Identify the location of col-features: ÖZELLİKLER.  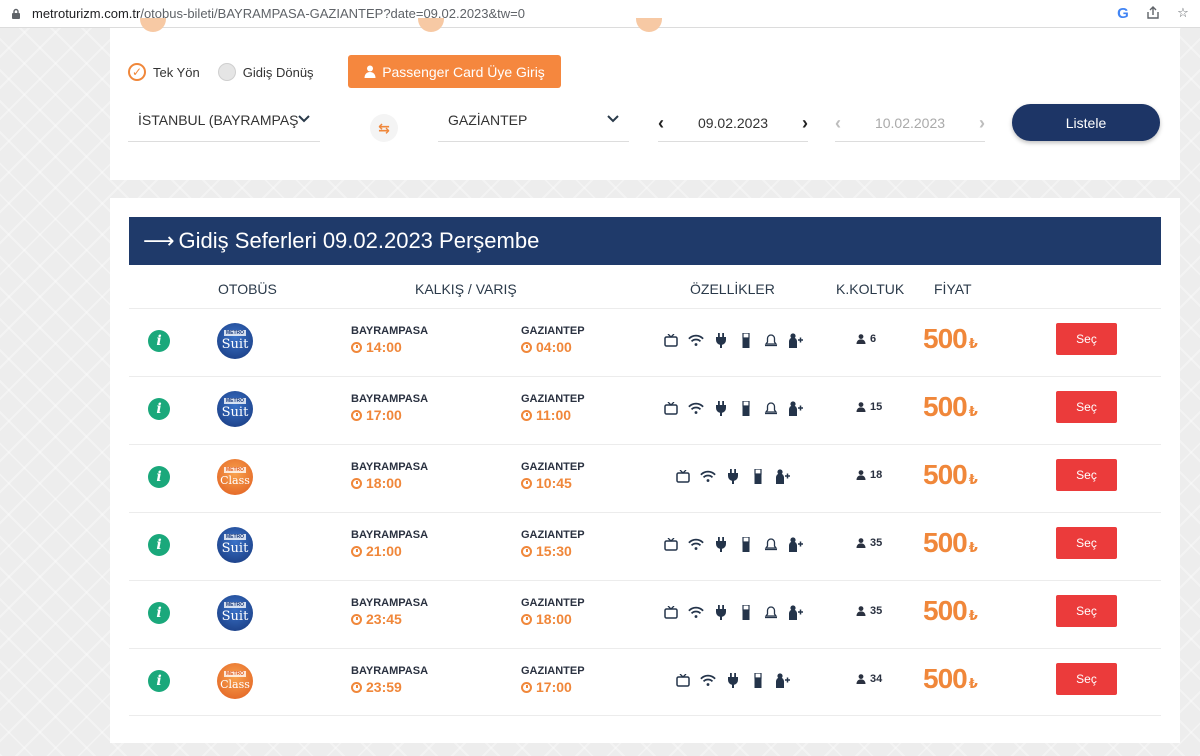
(732, 289).